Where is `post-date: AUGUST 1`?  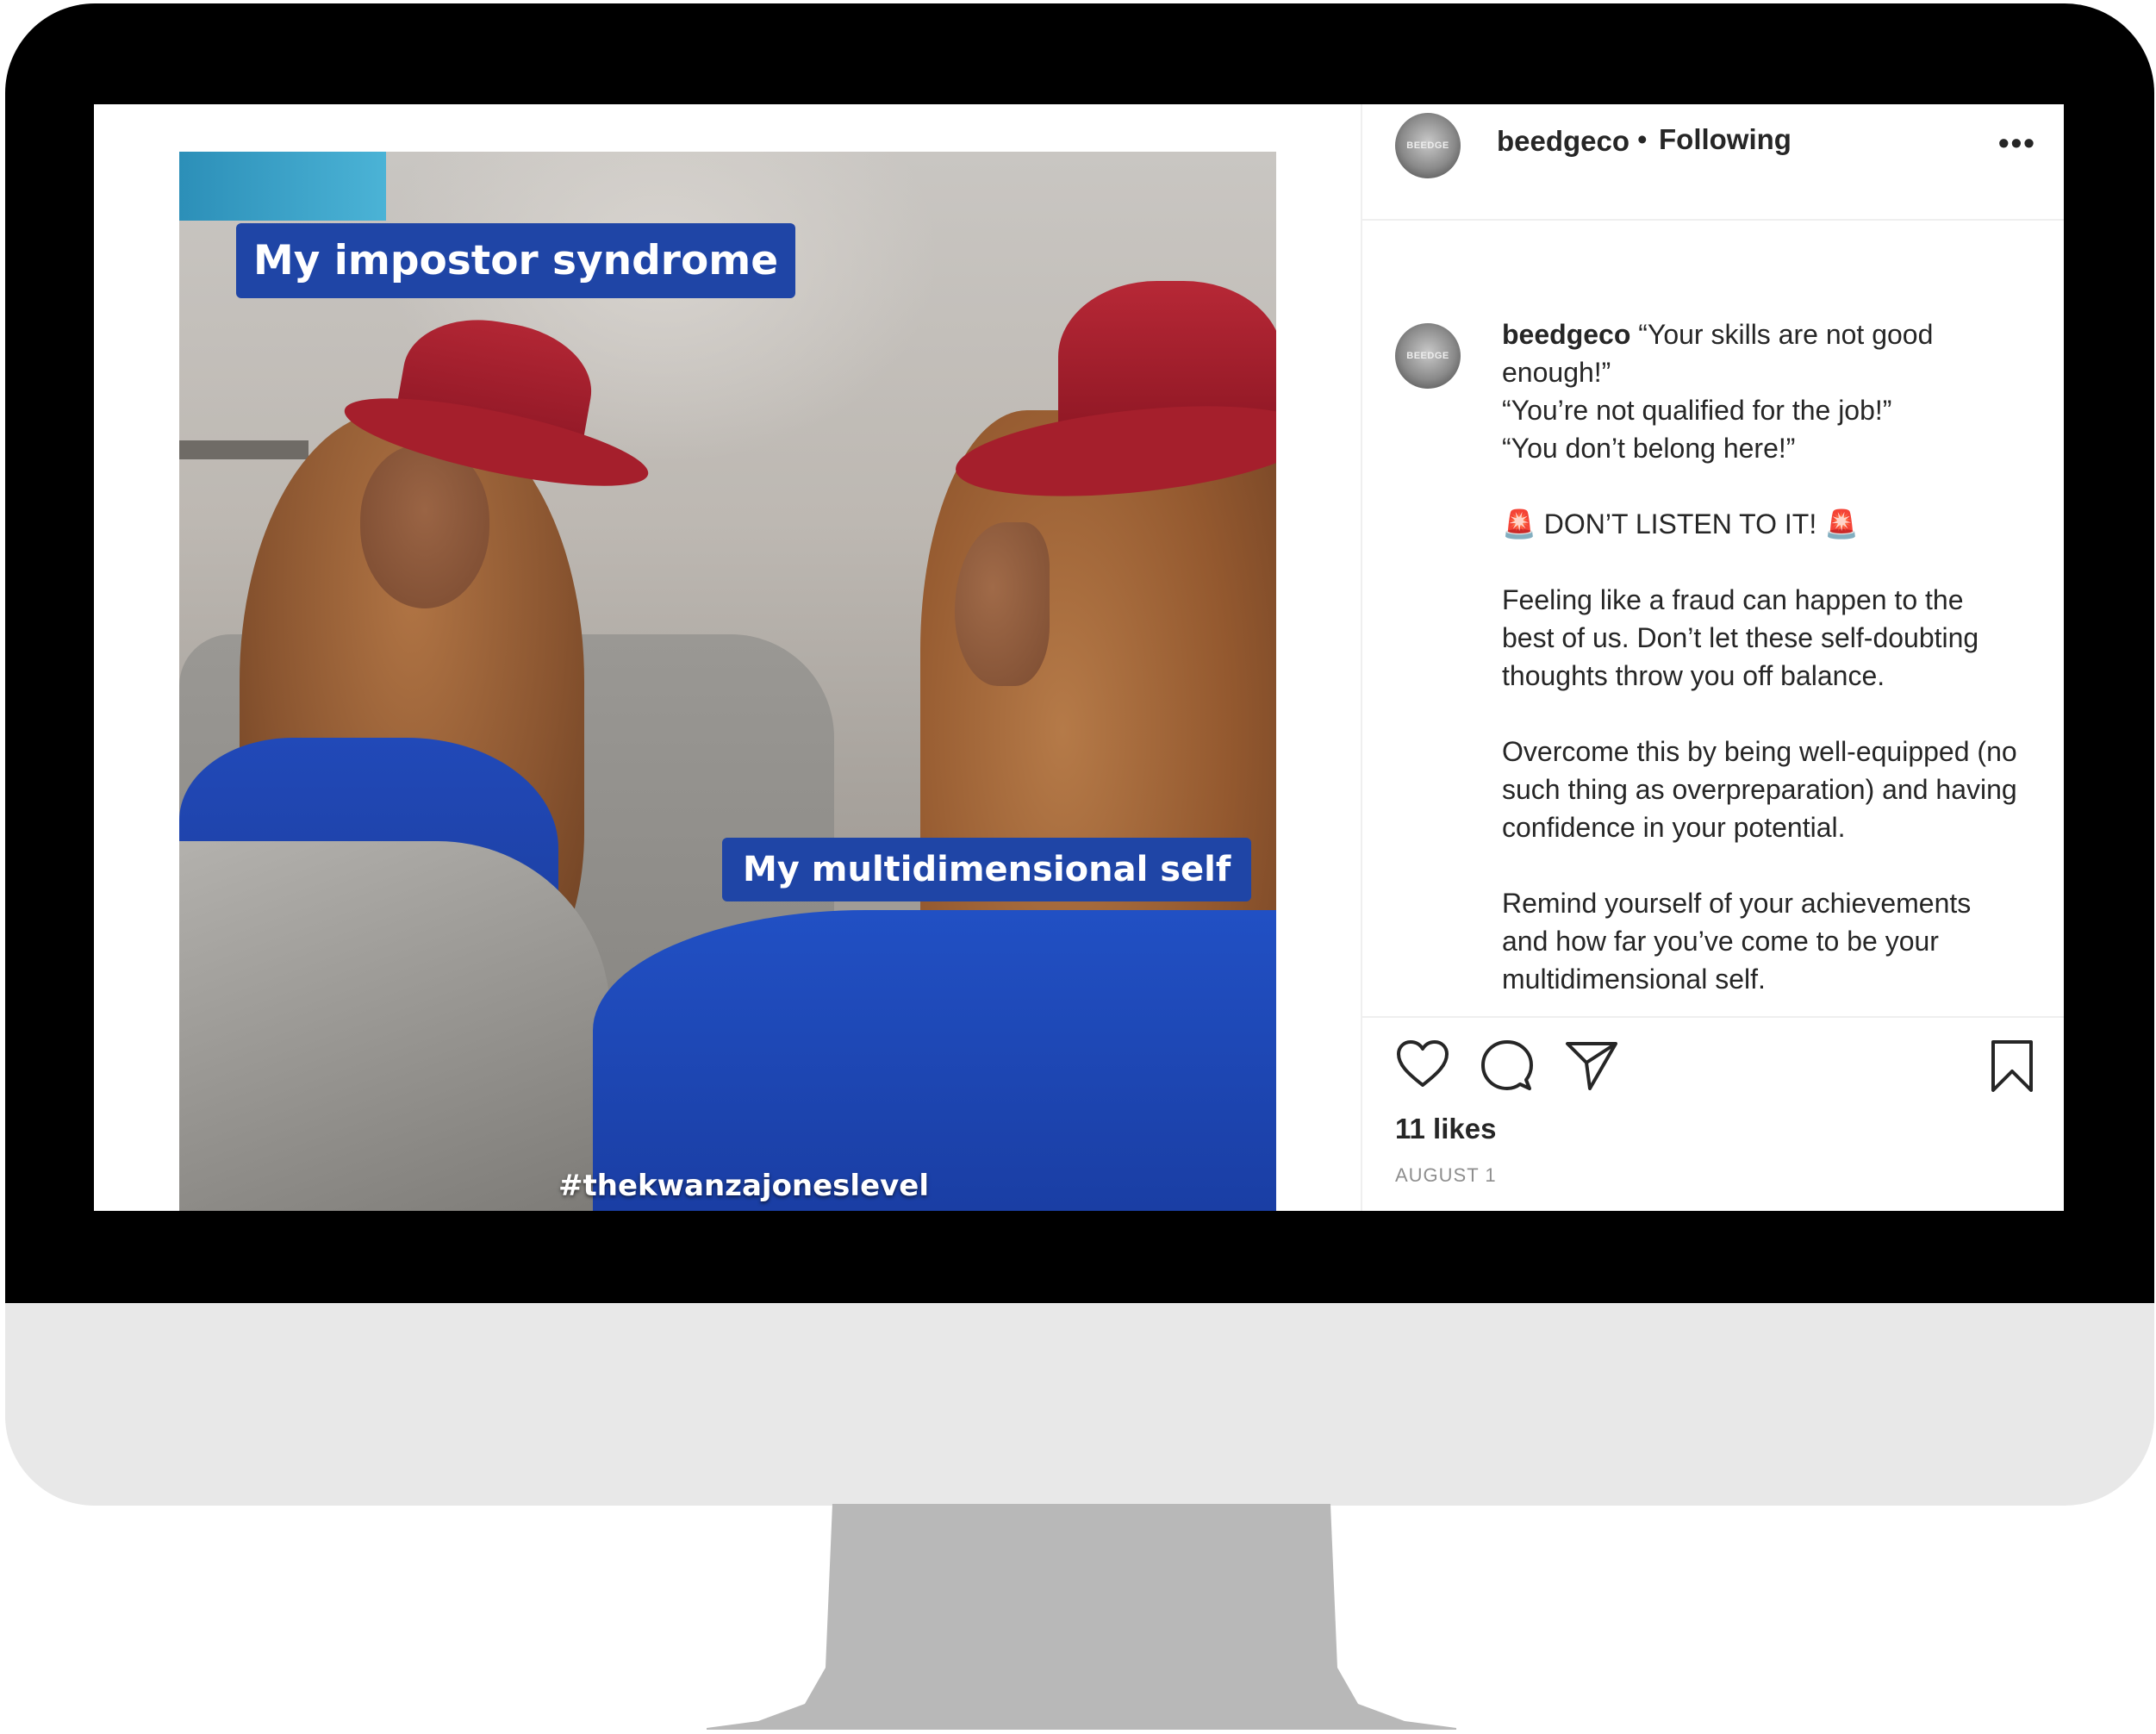 post-date: AUGUST 1 is located at coordinates (1446, 1175).